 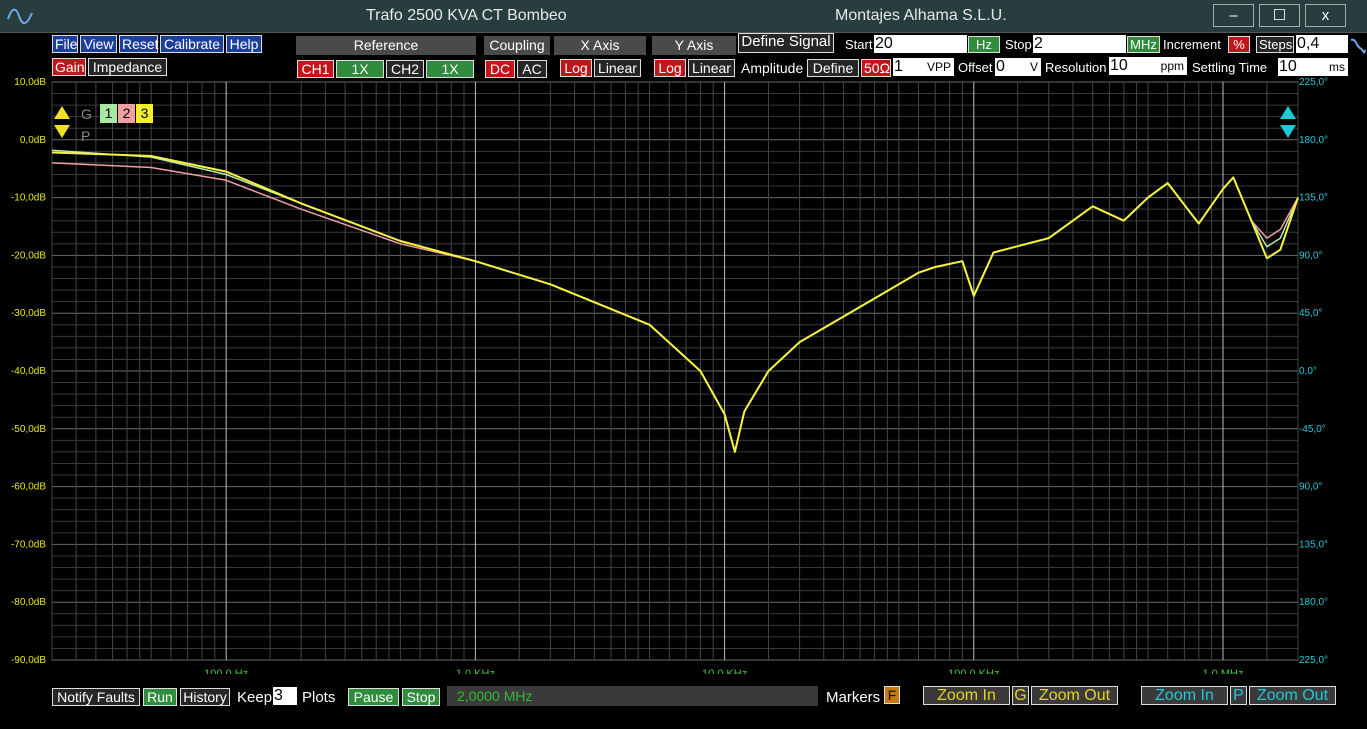 What do you see at coordinates (20, 16) in the screenshot?
I see `app-logo-icon` at bounding box center [20, 16].